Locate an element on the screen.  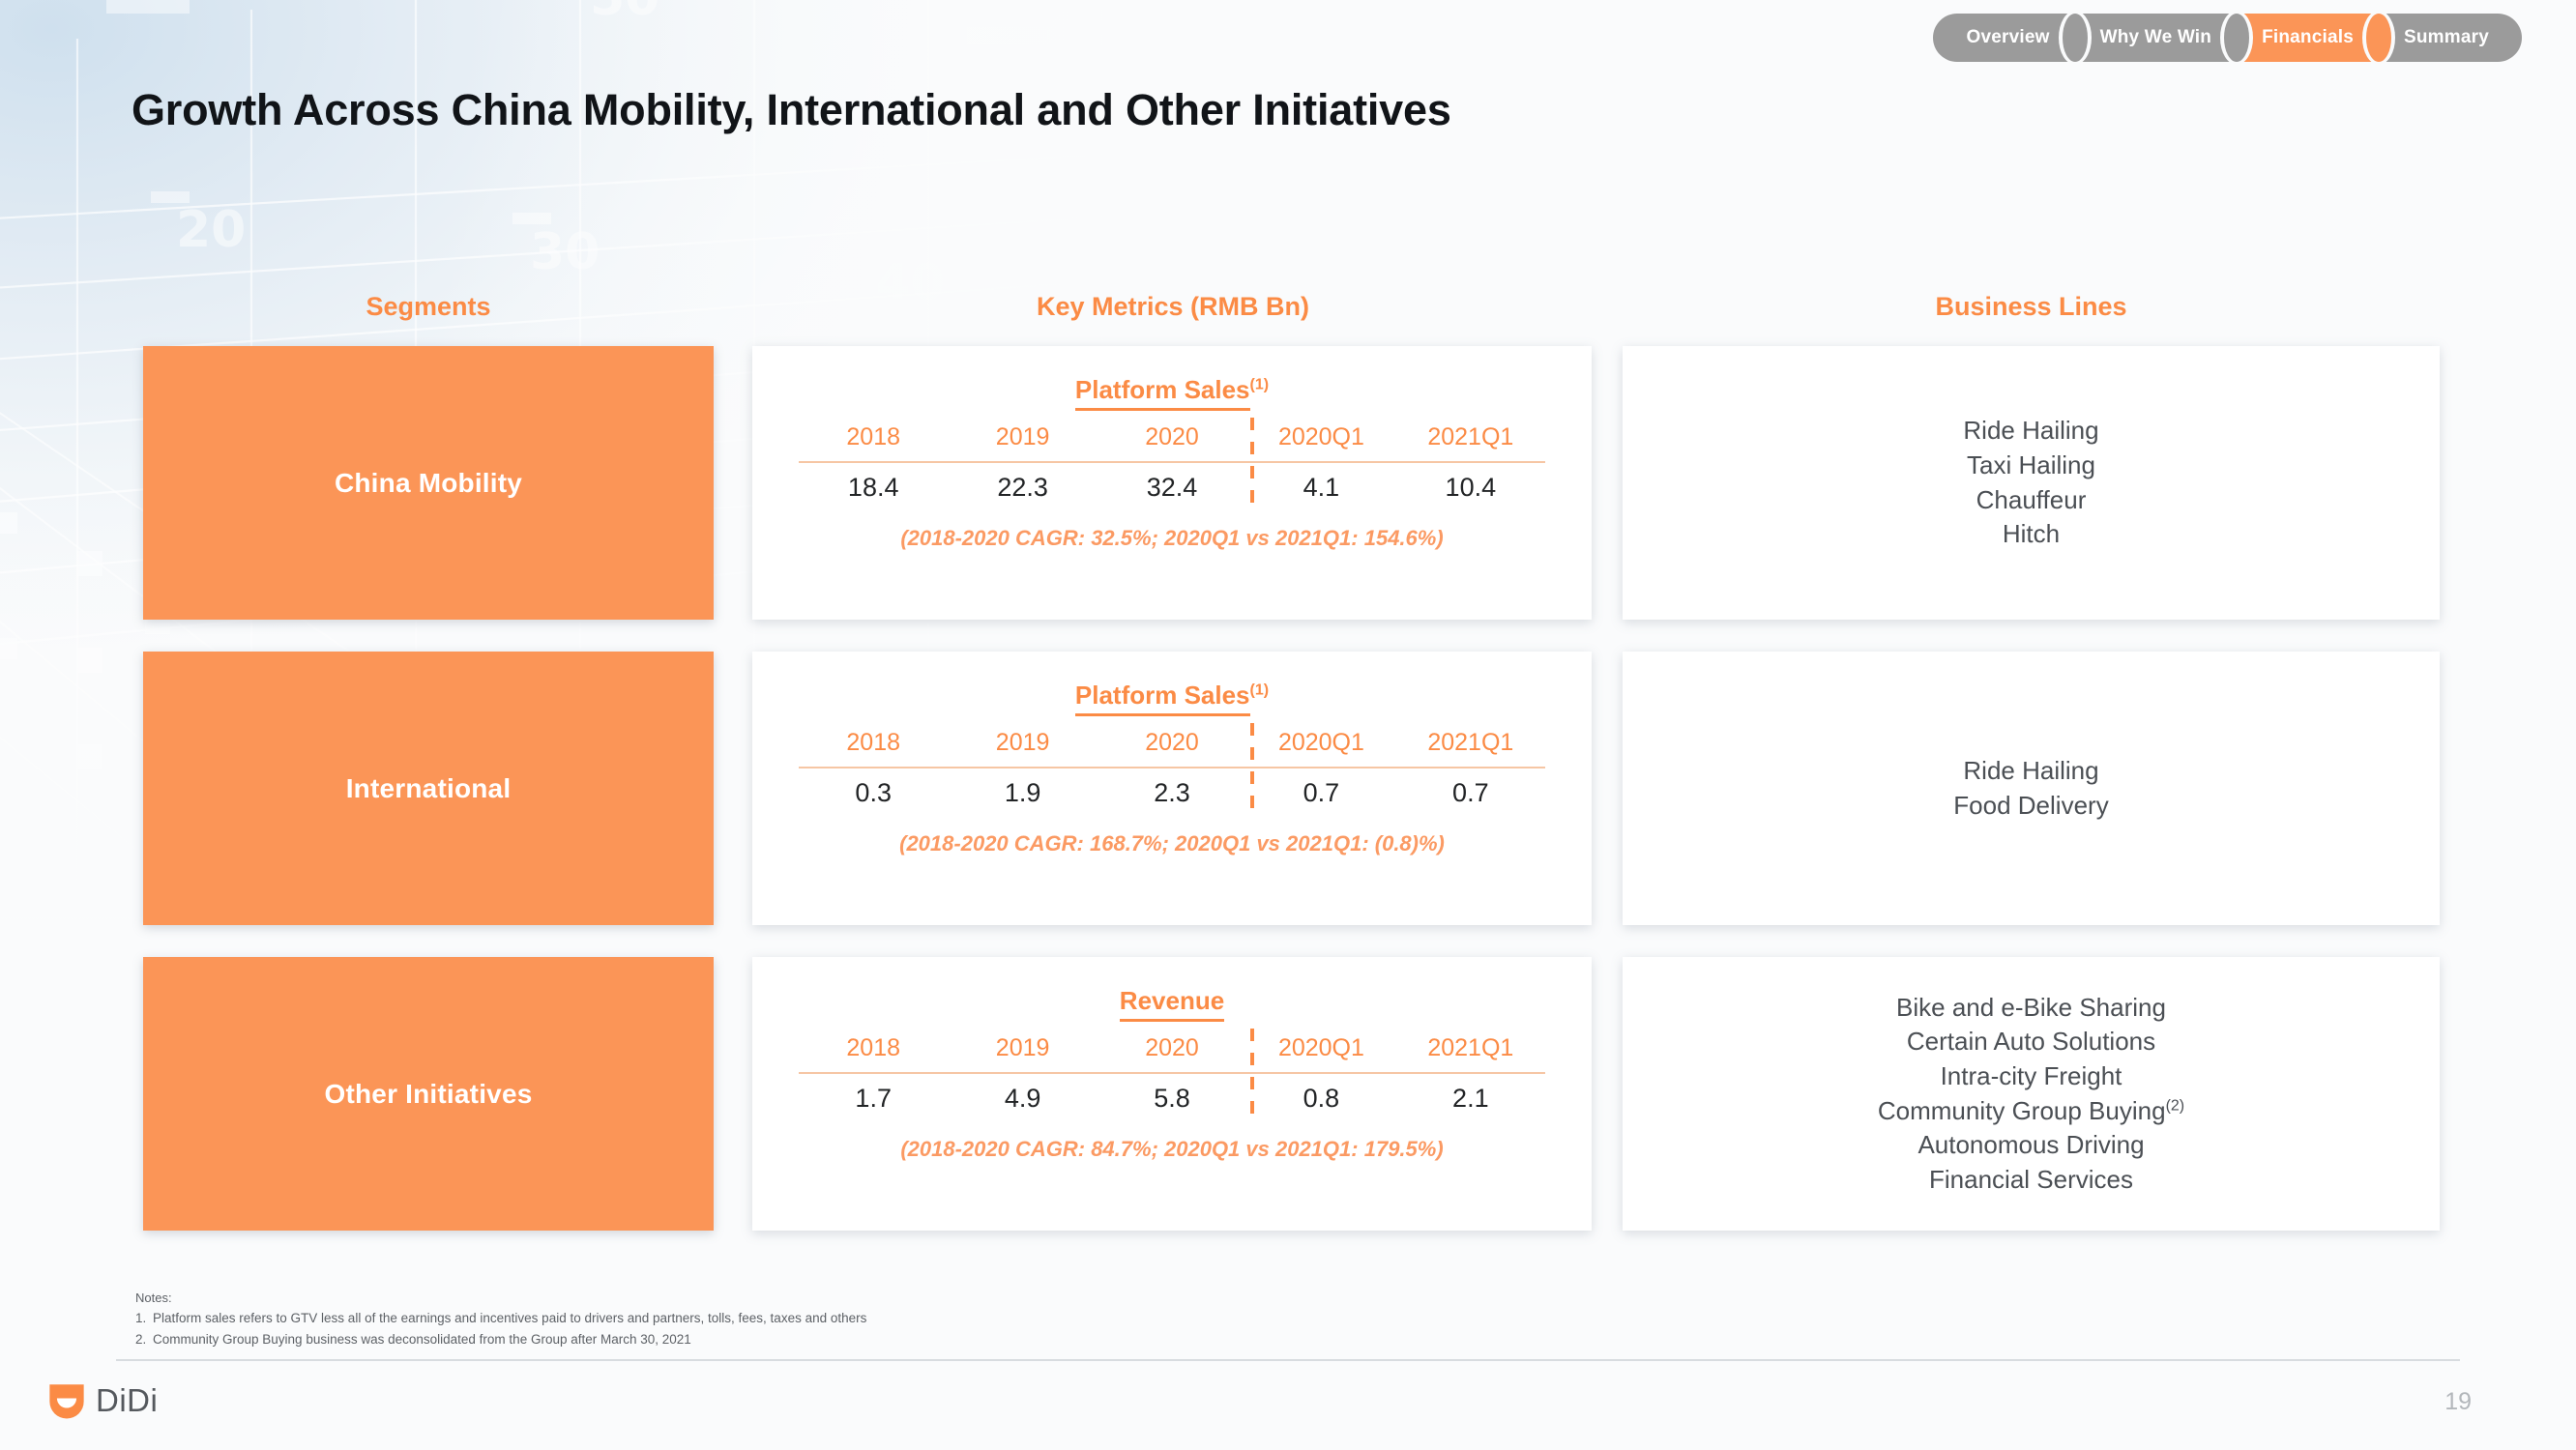
business-line-label: Intra-city Freight is located at coordinates (2031, 1075).